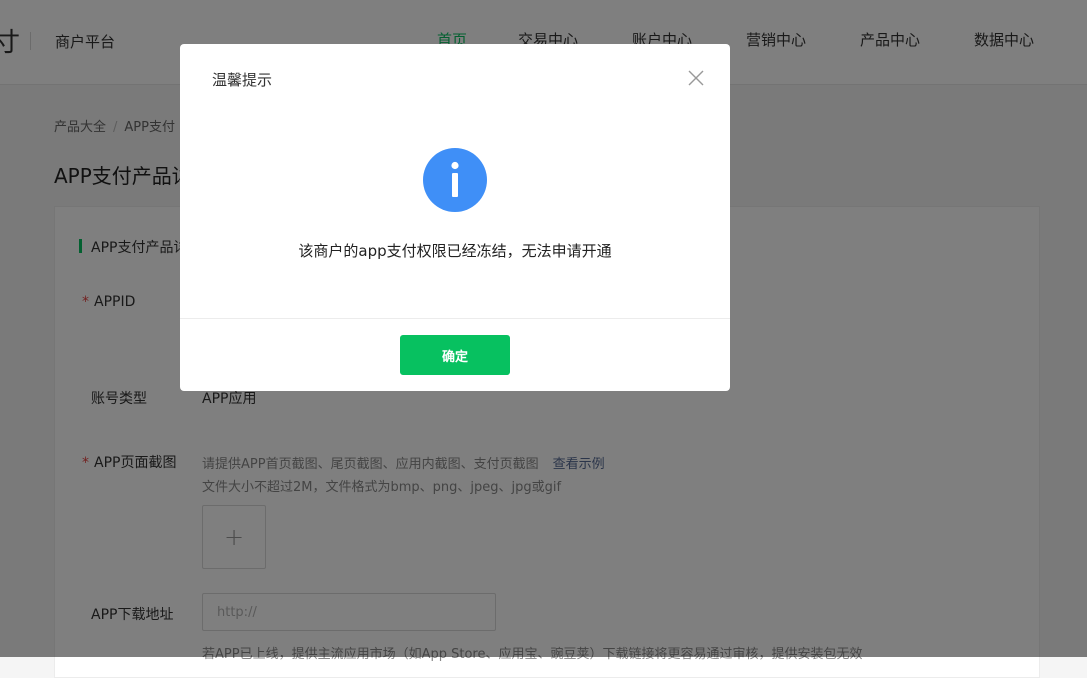 This screenshot has height=678, width=1087. Describe the element at coordinates (455, 318) in the screenshot. I see `dialog-divider` at that location.